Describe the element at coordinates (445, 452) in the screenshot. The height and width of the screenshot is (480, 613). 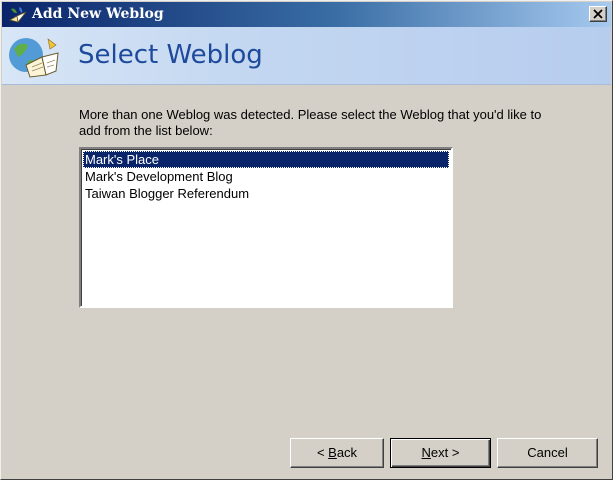
I see `next-button-rest: ext >` at that location.